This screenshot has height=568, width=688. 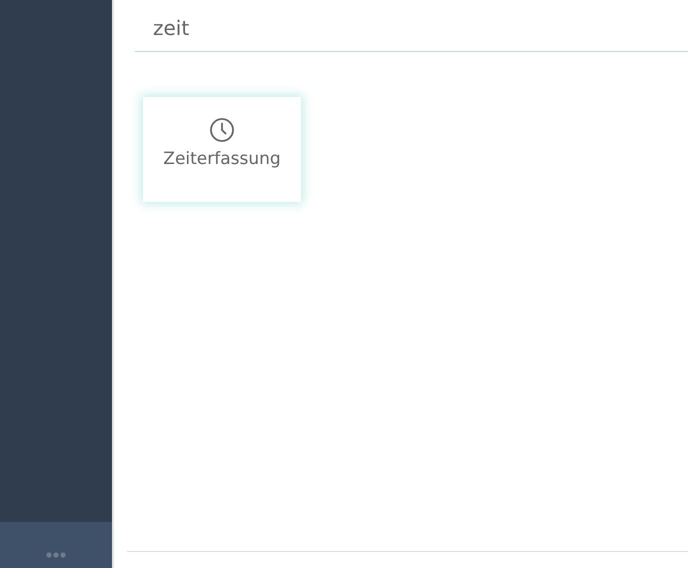 I want to click on more-icon, so click(x=56, y=555).